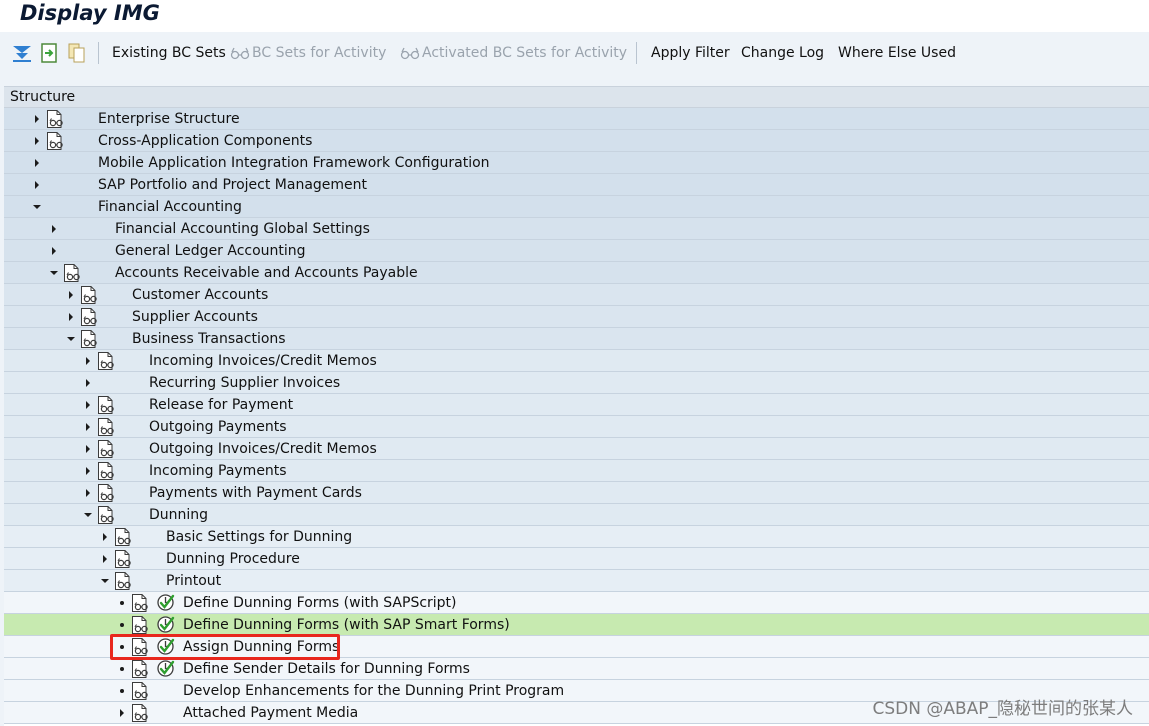 The height and width of the screenshot is (726, 1149). I want to click on structure-column-header: Structure, so click(576, 97).